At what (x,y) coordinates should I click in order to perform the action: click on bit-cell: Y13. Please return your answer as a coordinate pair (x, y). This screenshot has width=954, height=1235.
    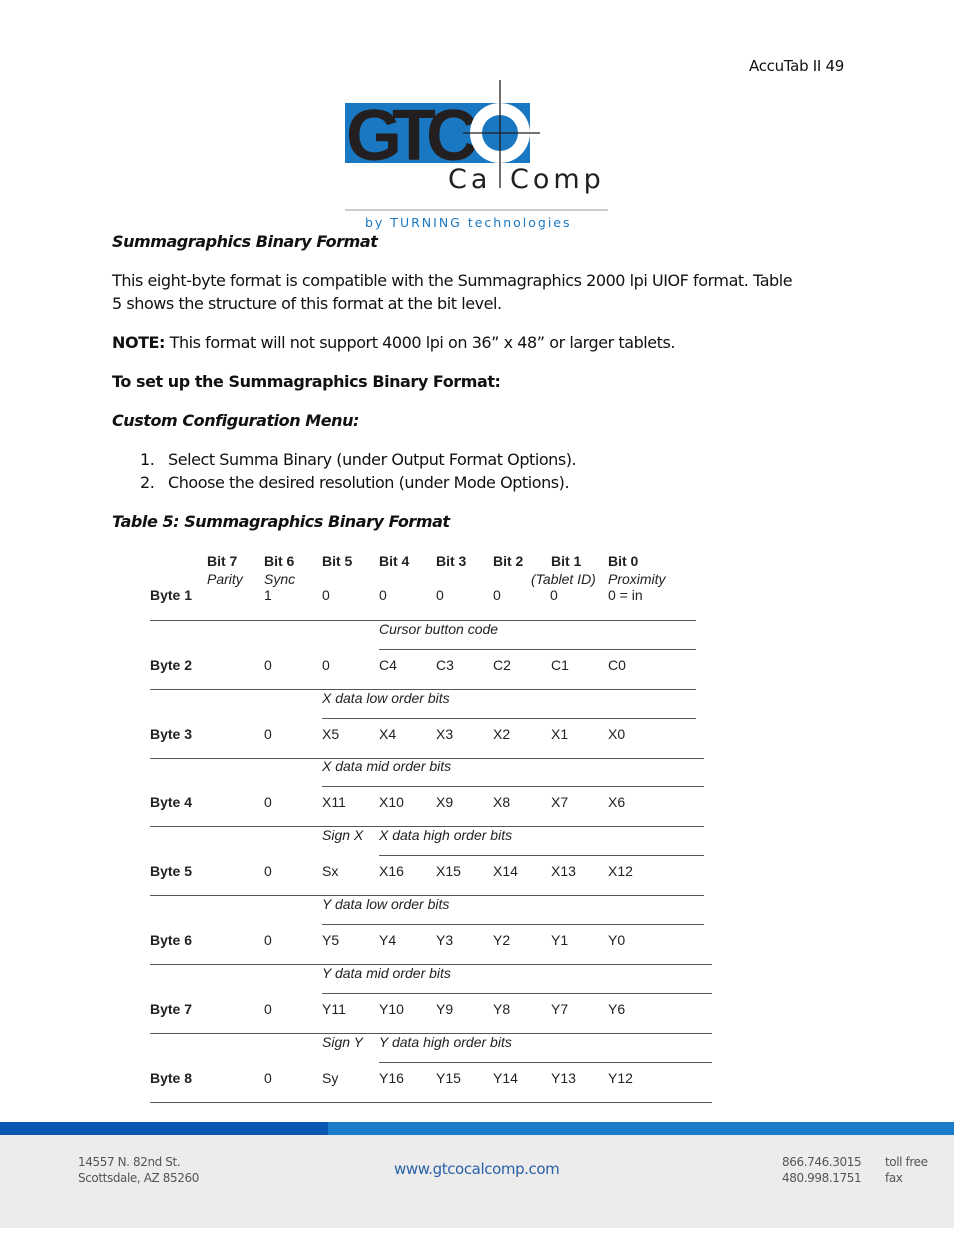
    Looking at the image, I should click on (563, 1077).